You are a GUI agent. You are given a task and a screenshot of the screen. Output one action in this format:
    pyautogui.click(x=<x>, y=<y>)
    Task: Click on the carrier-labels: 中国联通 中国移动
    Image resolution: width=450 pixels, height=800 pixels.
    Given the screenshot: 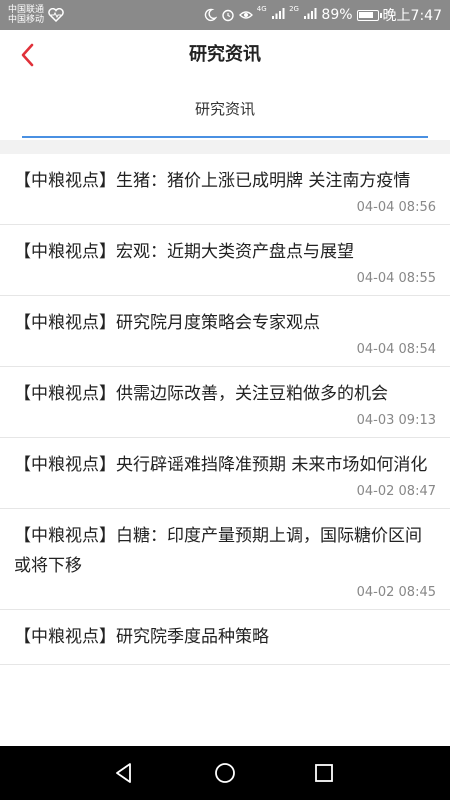 What is the action you would take?
    pyautogui.click(x=26, y=15)
    